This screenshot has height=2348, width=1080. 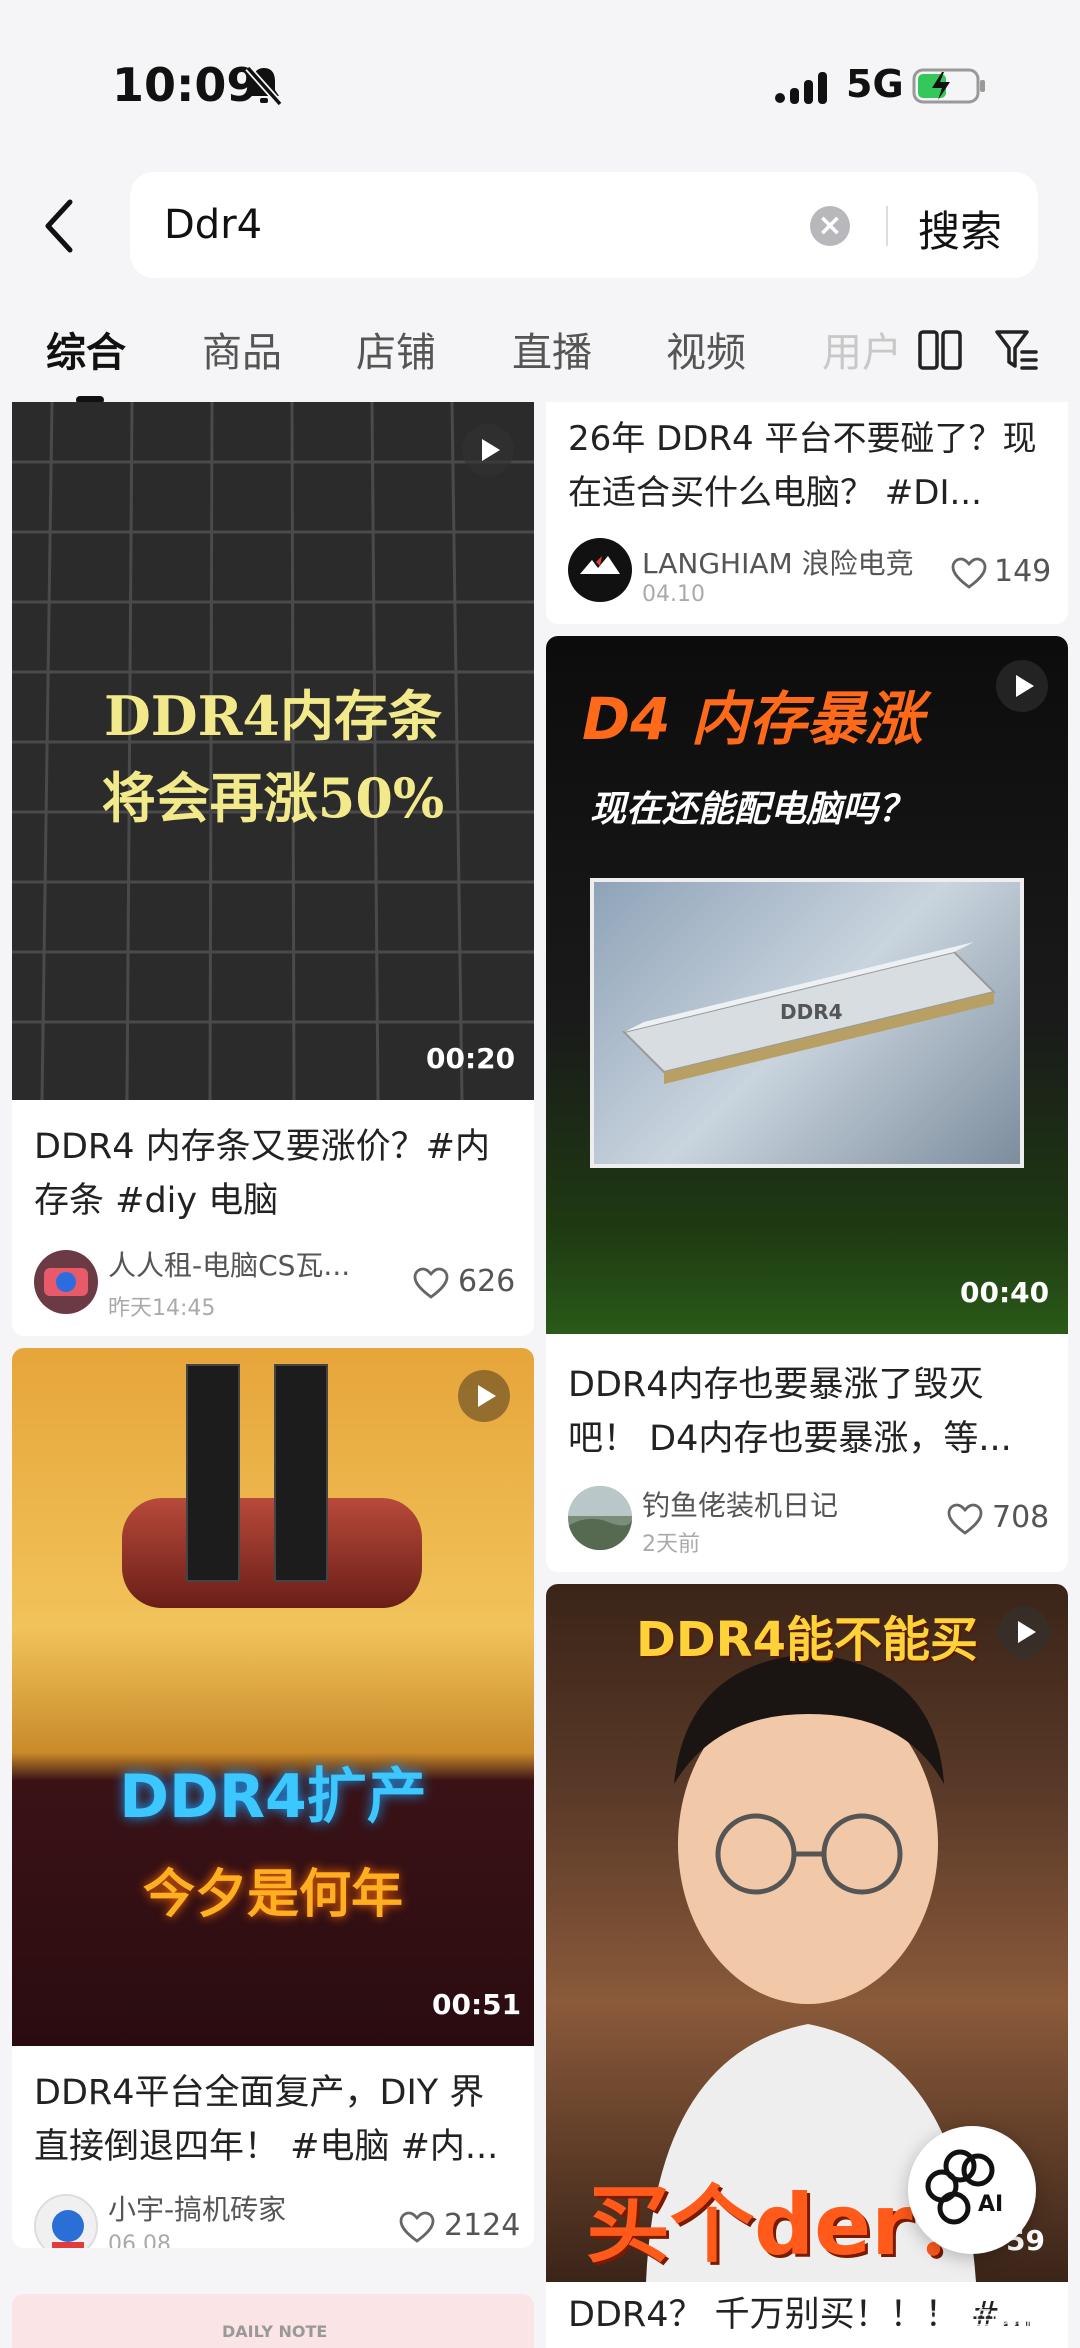 What do you see at coordinates (706, 349) in the screenshot?
I see `tab-videos: 视频` at bounding box center [706, 349].